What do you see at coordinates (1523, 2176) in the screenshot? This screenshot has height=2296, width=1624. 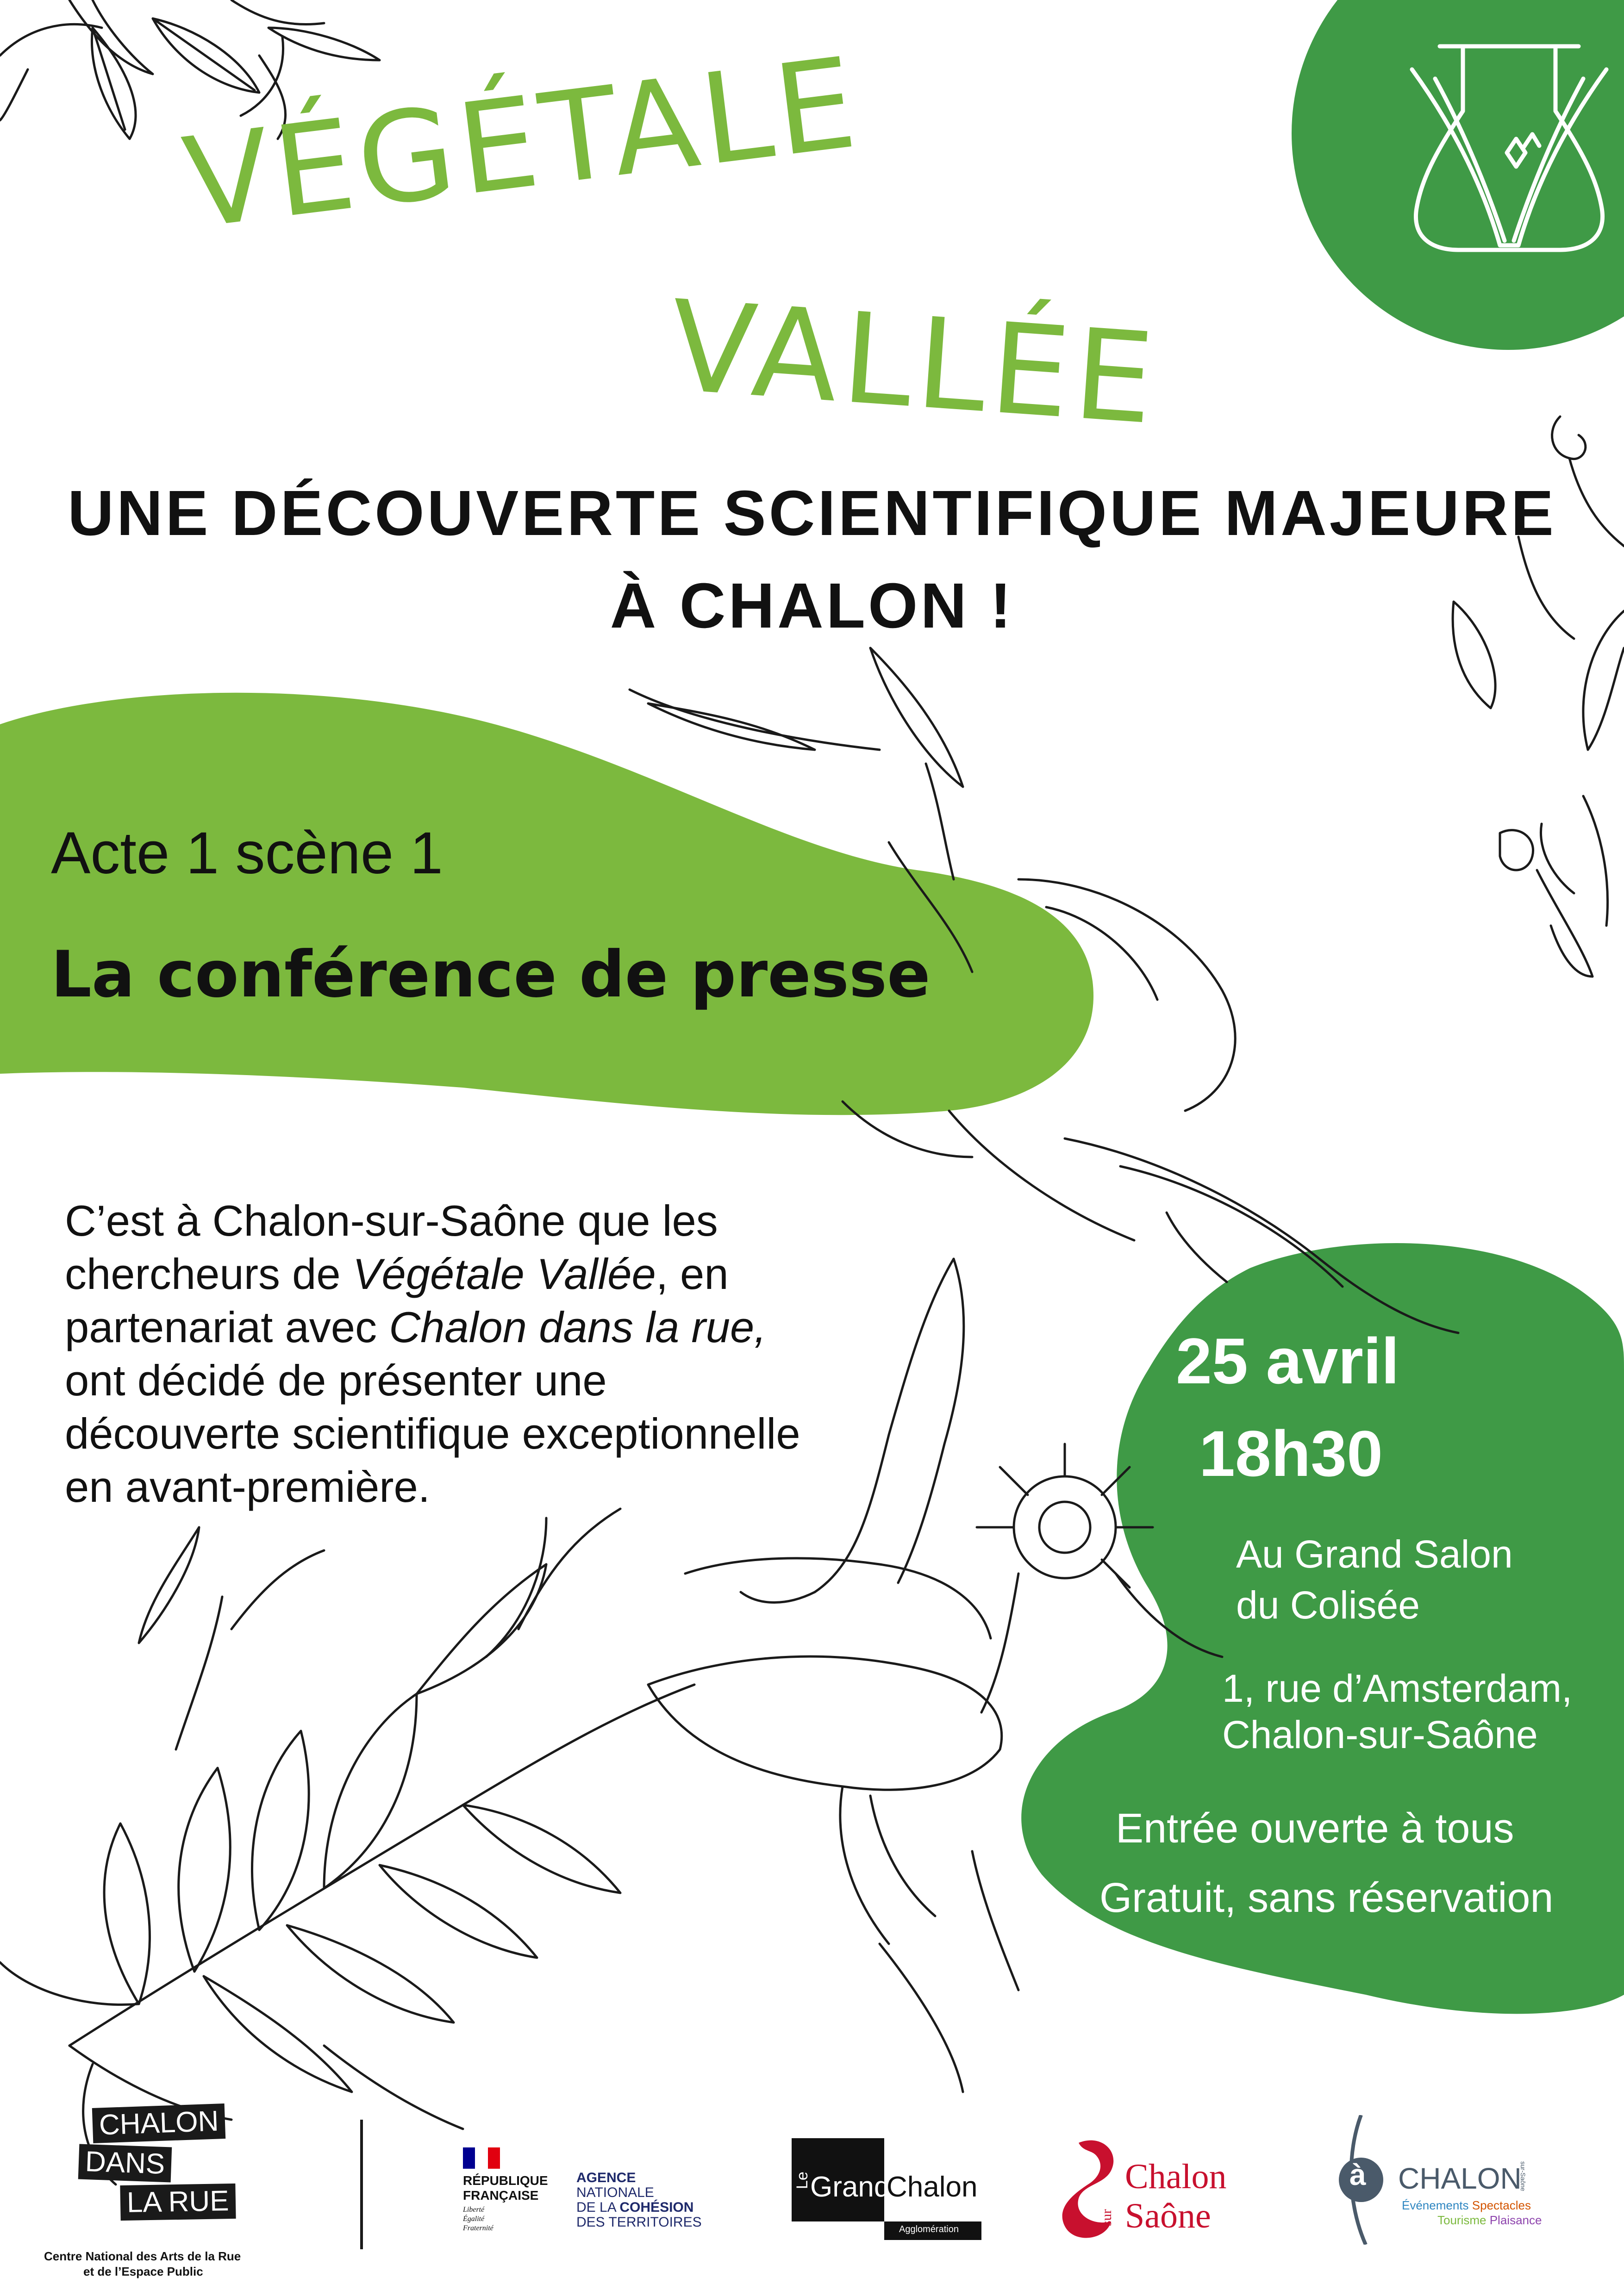 I see `a-chalon-side: sur-Saône` at bounding box center [1523, 2176].